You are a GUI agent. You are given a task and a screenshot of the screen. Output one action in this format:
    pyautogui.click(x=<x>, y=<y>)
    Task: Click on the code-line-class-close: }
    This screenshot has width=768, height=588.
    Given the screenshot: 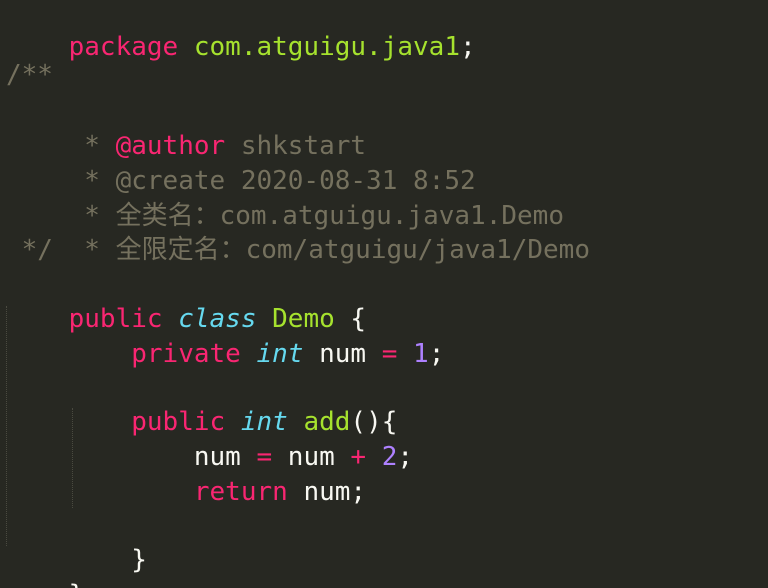 What is the action you would take?
    pyautogui.click(x=45, y=566)
    